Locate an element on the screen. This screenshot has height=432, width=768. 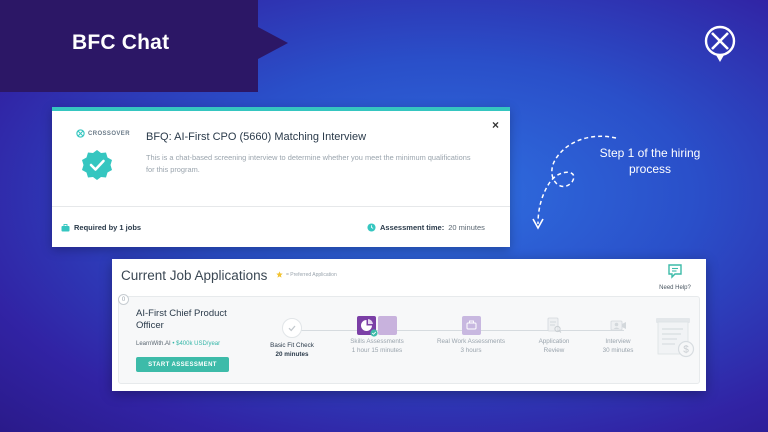
check-icon is located at coordinates (292, 328).